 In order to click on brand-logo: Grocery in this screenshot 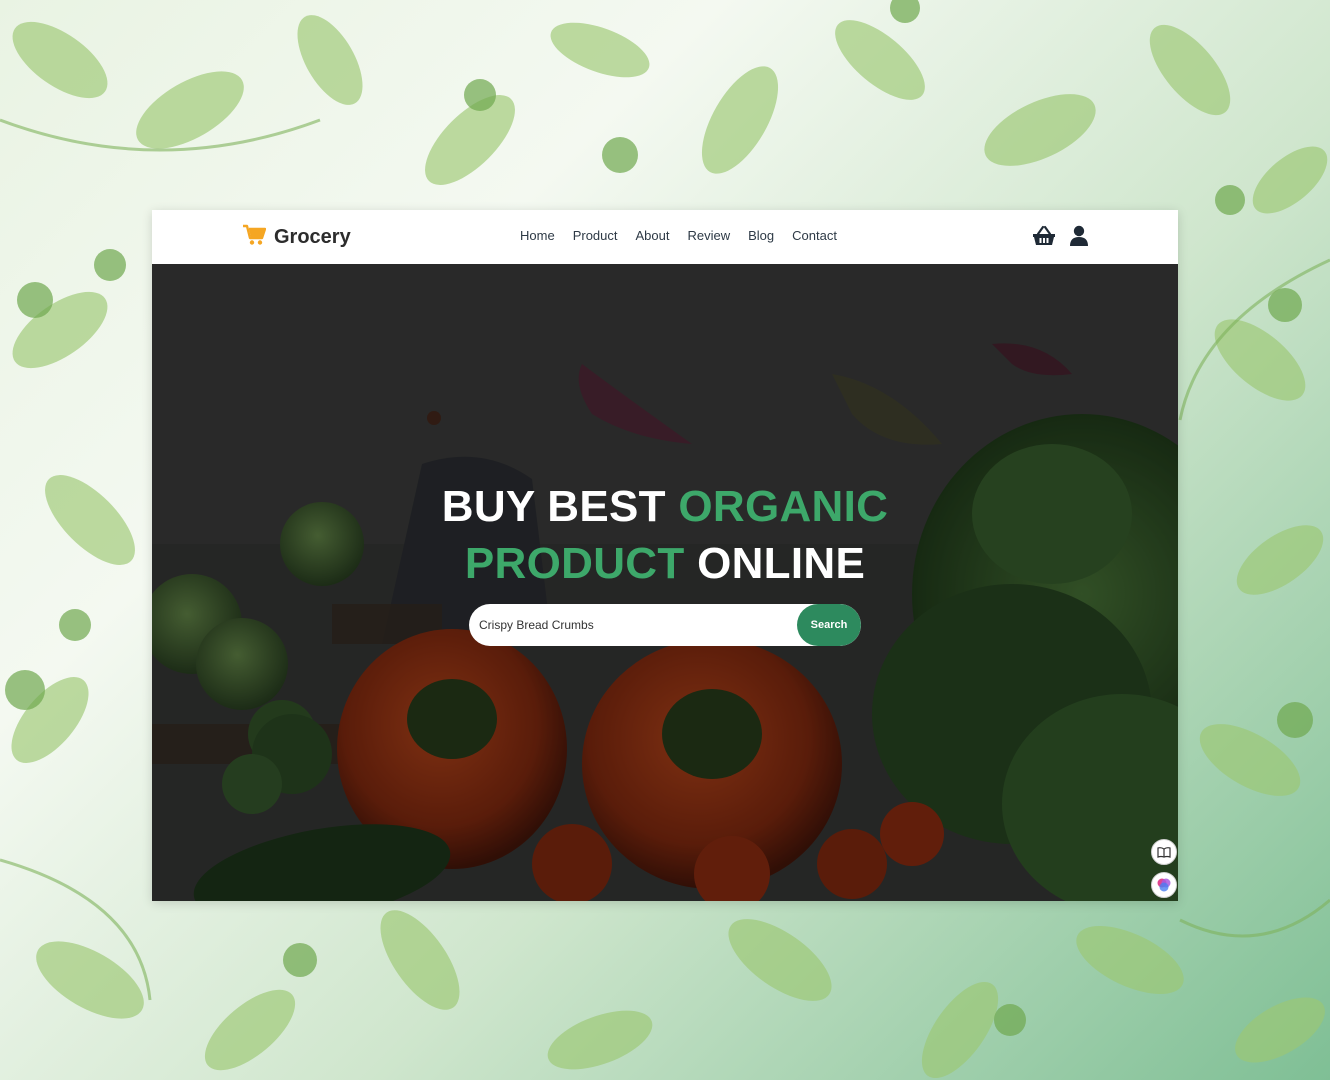, I will do `click(296, 237)`.